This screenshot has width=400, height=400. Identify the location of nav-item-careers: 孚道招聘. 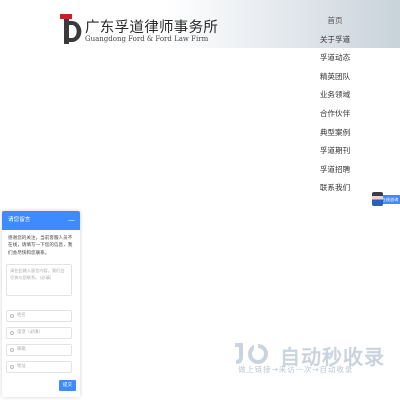
(335, 170).